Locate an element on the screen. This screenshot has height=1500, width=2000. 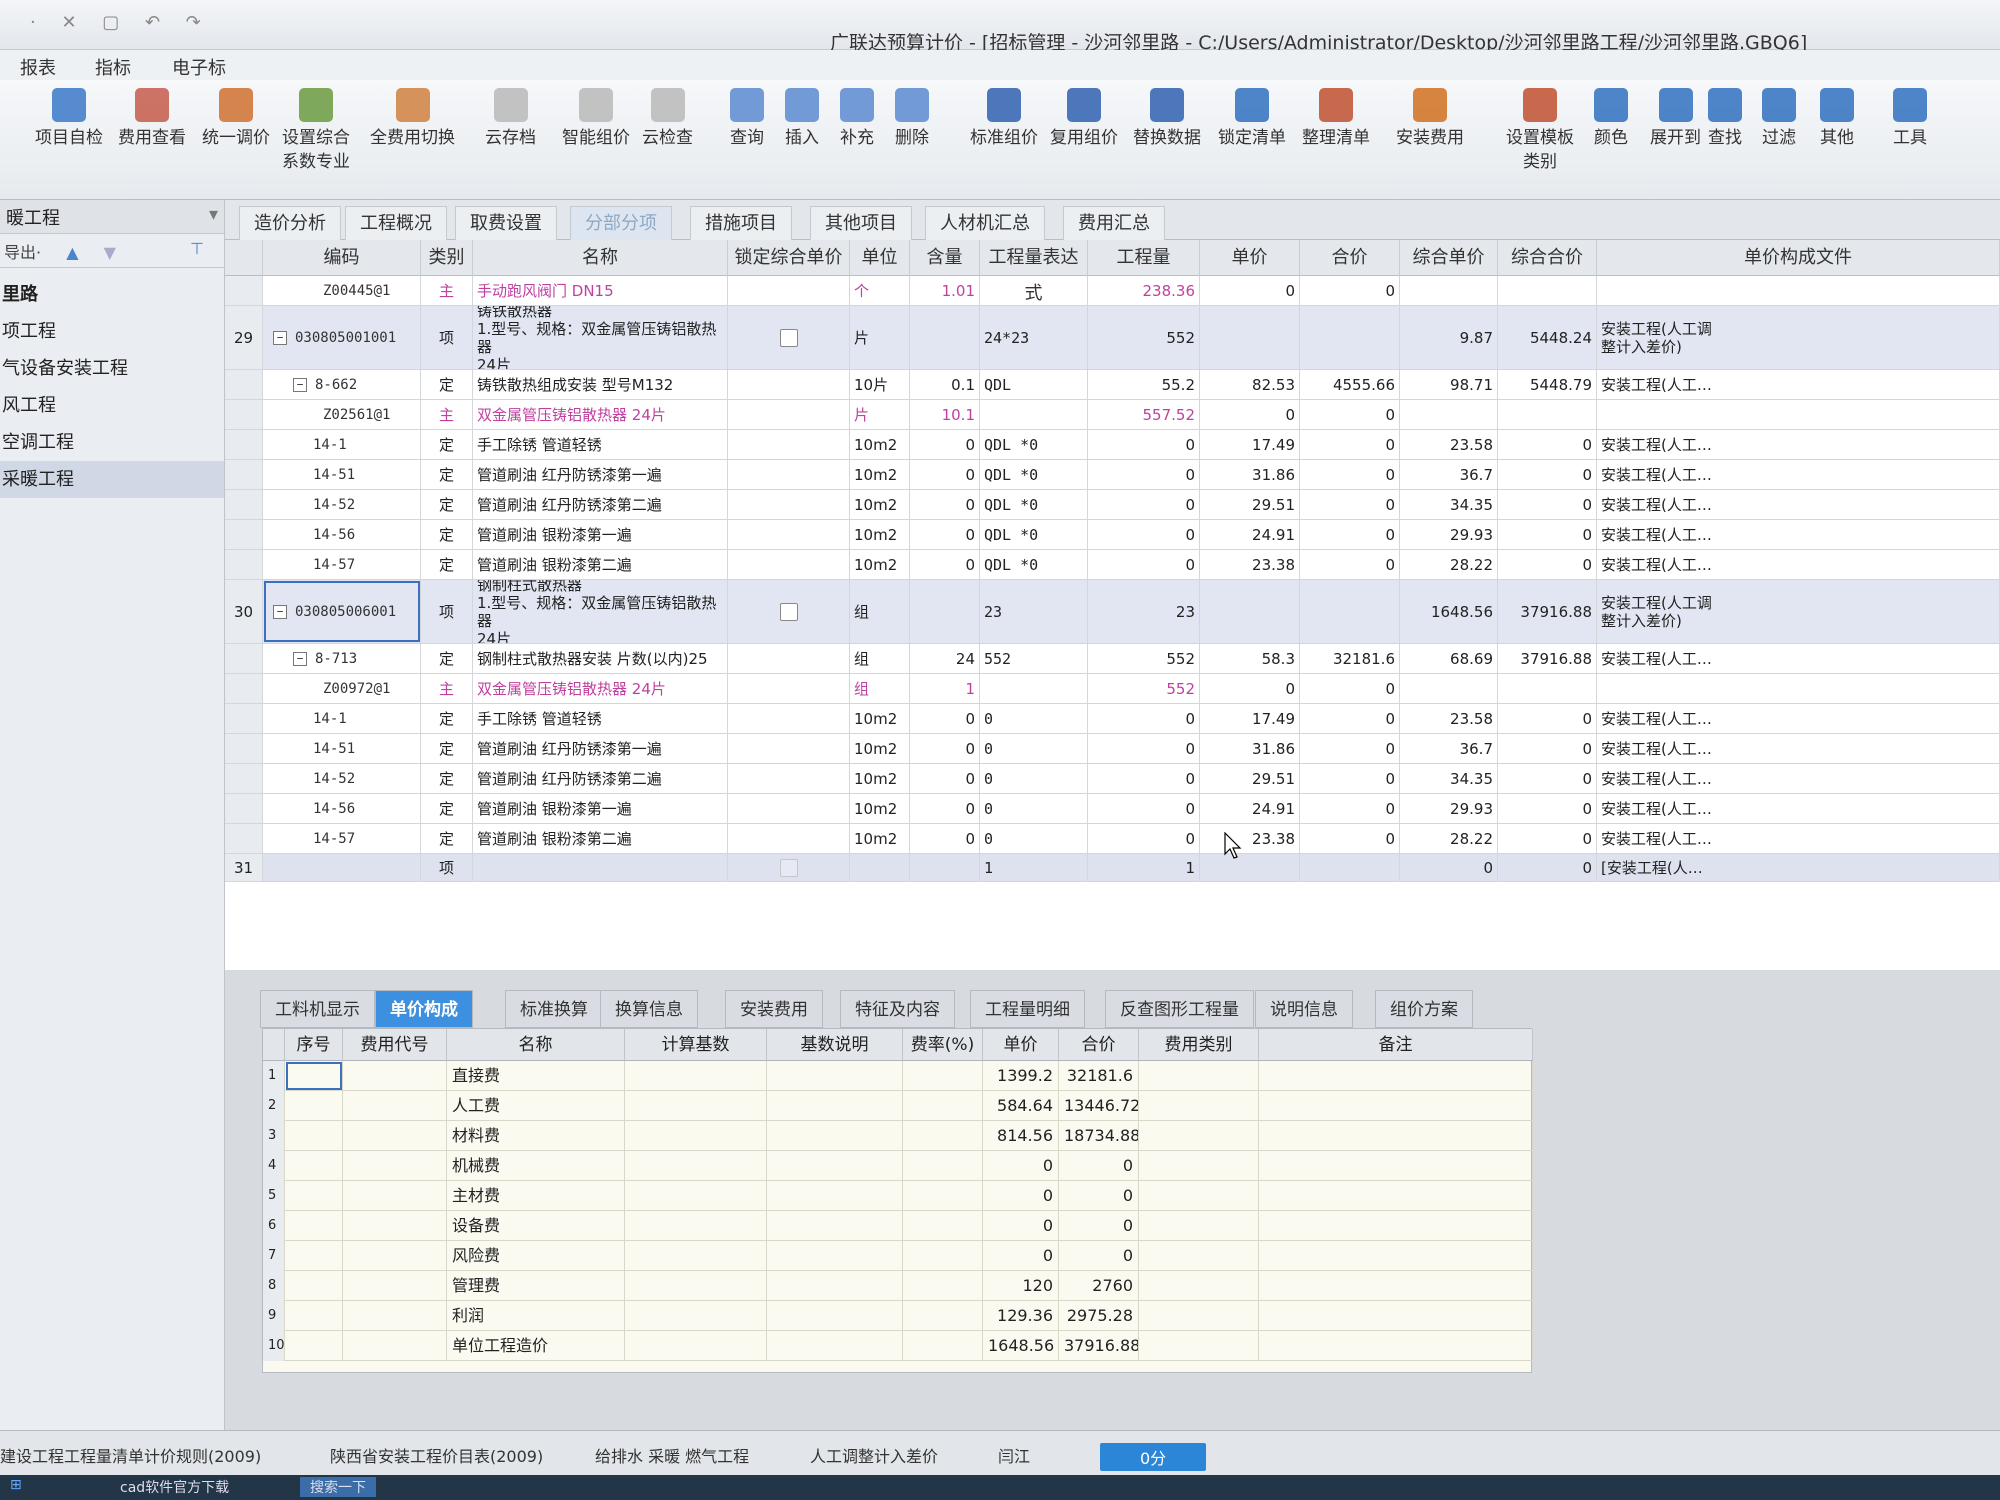
subgrid-row: 10 单位工程造价 1648.56 37916.88 is located at coordinates (898, 1346).